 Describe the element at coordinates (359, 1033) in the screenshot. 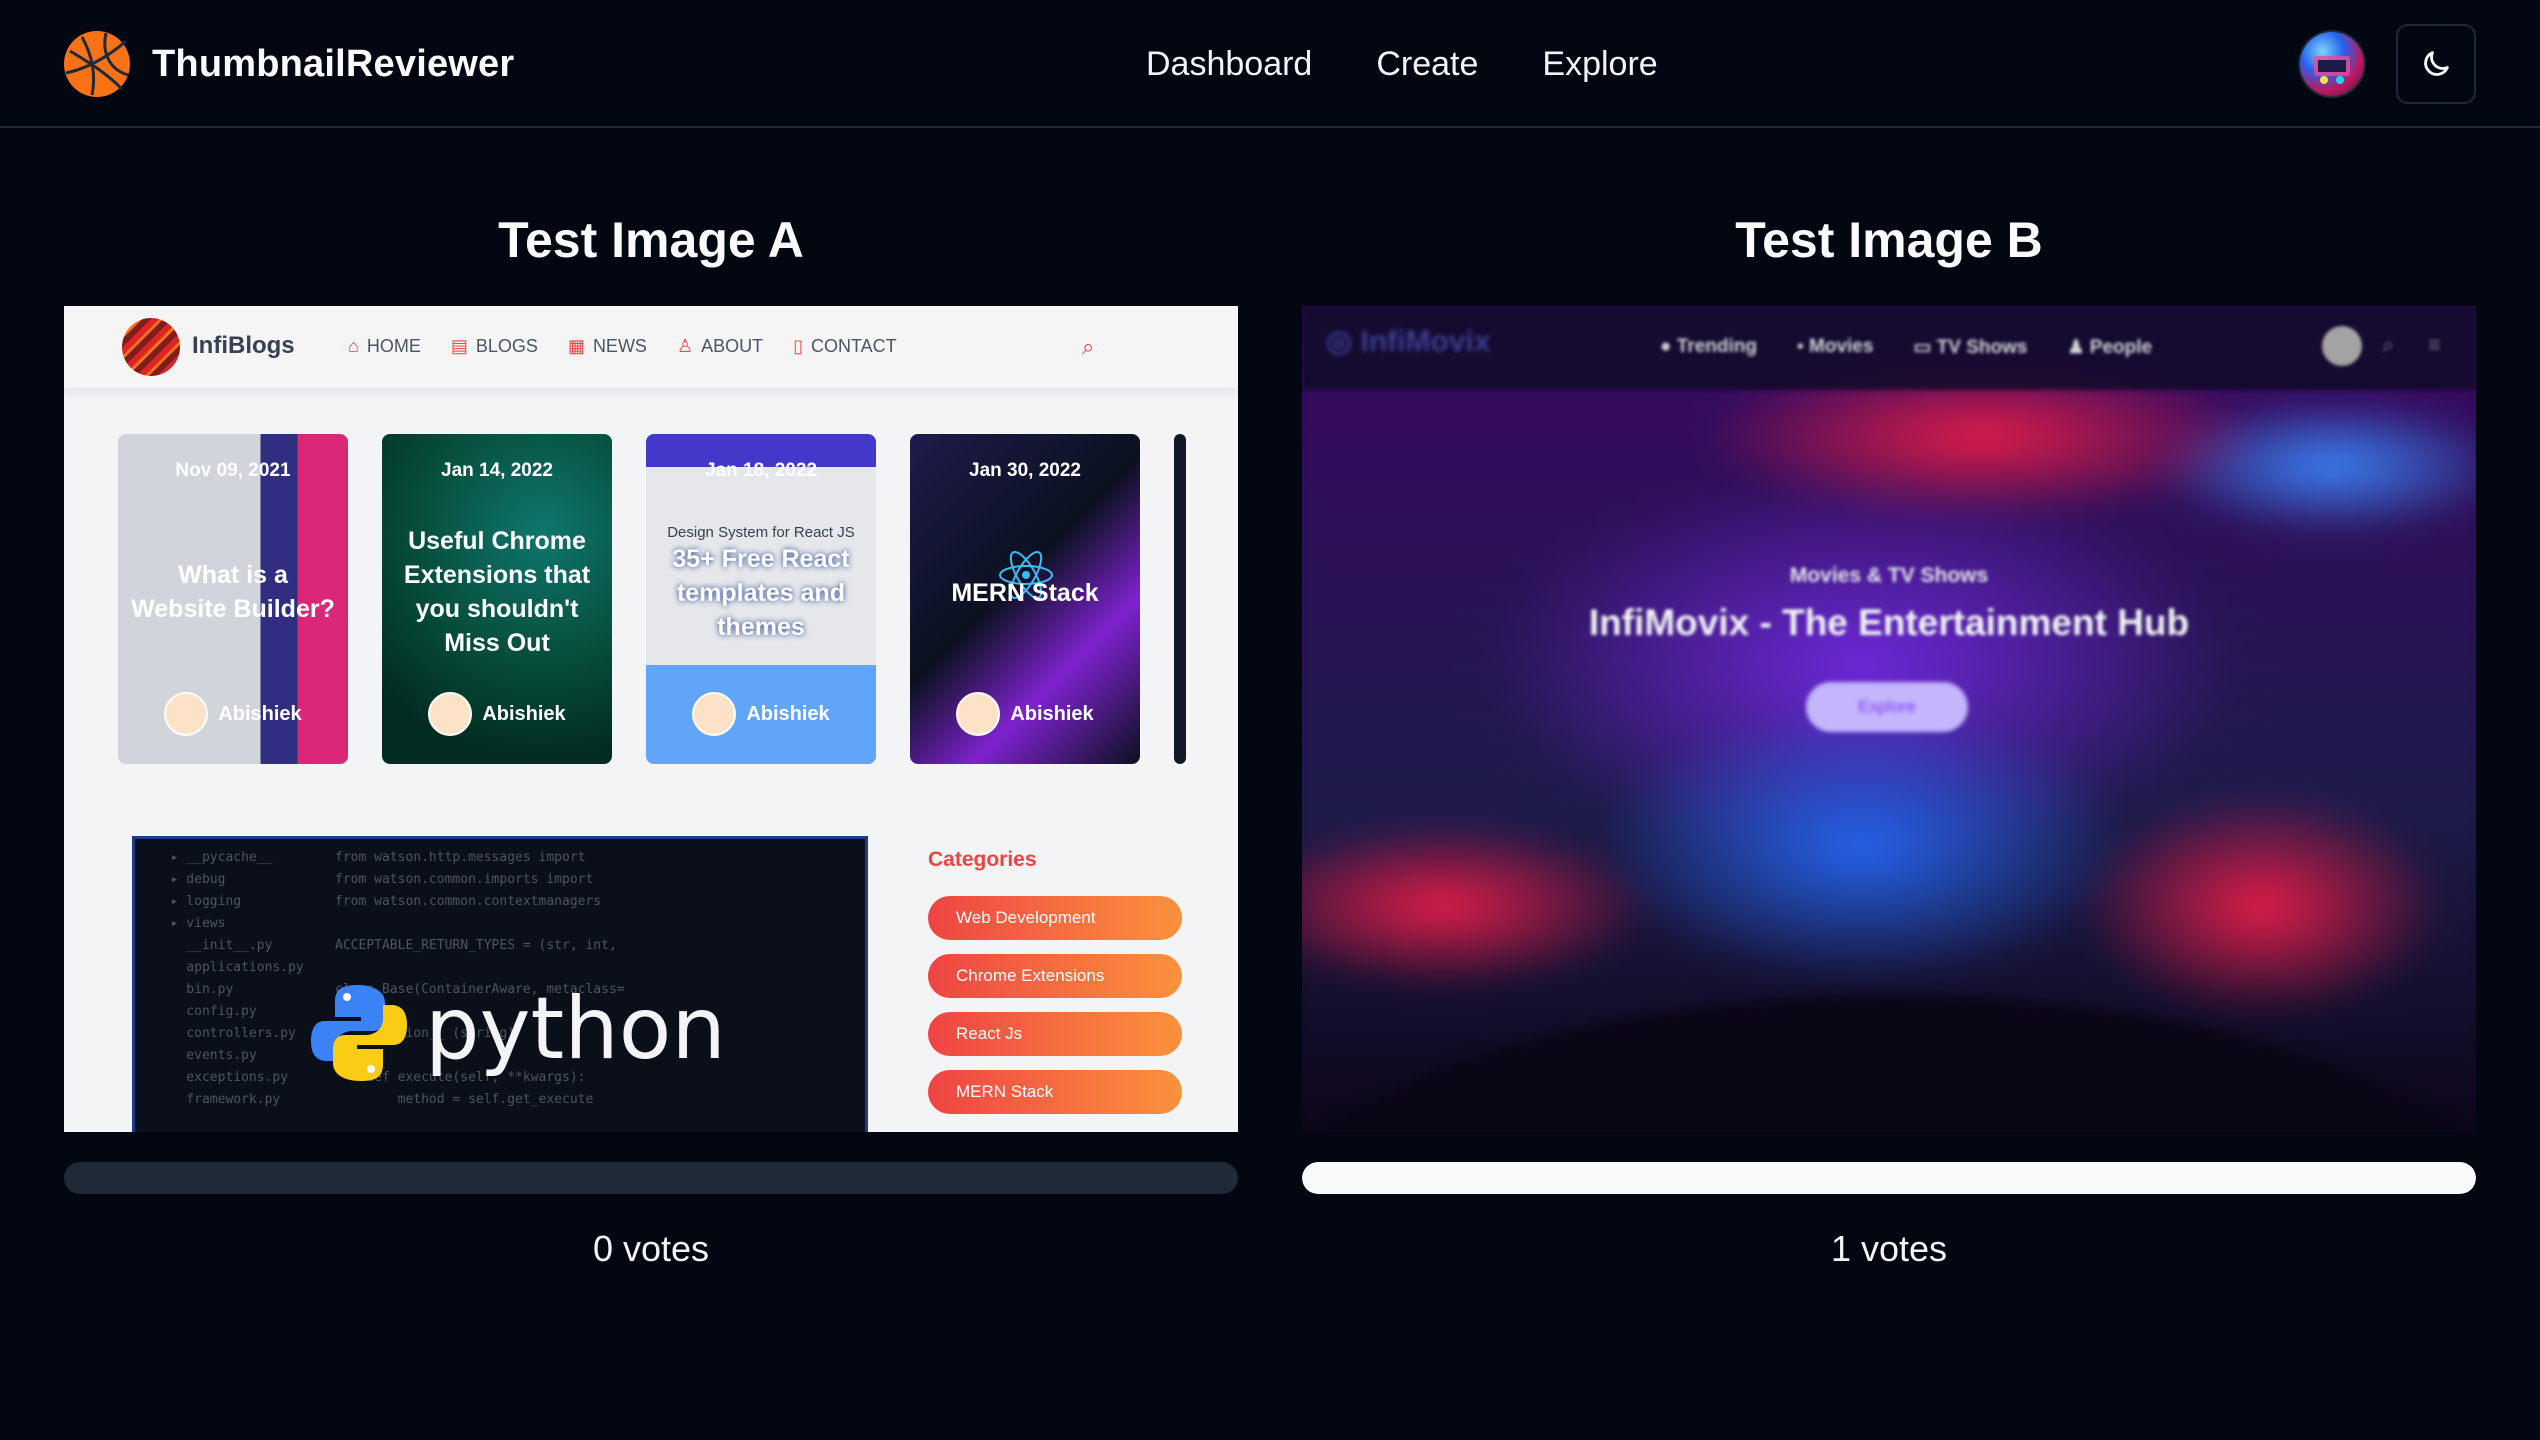

I see `python-logo-icon` at that location.